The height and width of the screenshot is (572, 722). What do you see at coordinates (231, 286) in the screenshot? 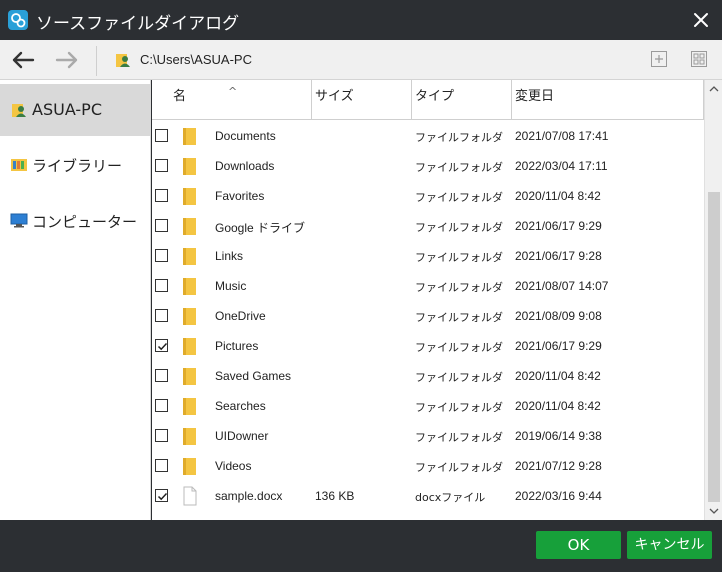
I see `file-name: Music` at bounding box center [231, 286].